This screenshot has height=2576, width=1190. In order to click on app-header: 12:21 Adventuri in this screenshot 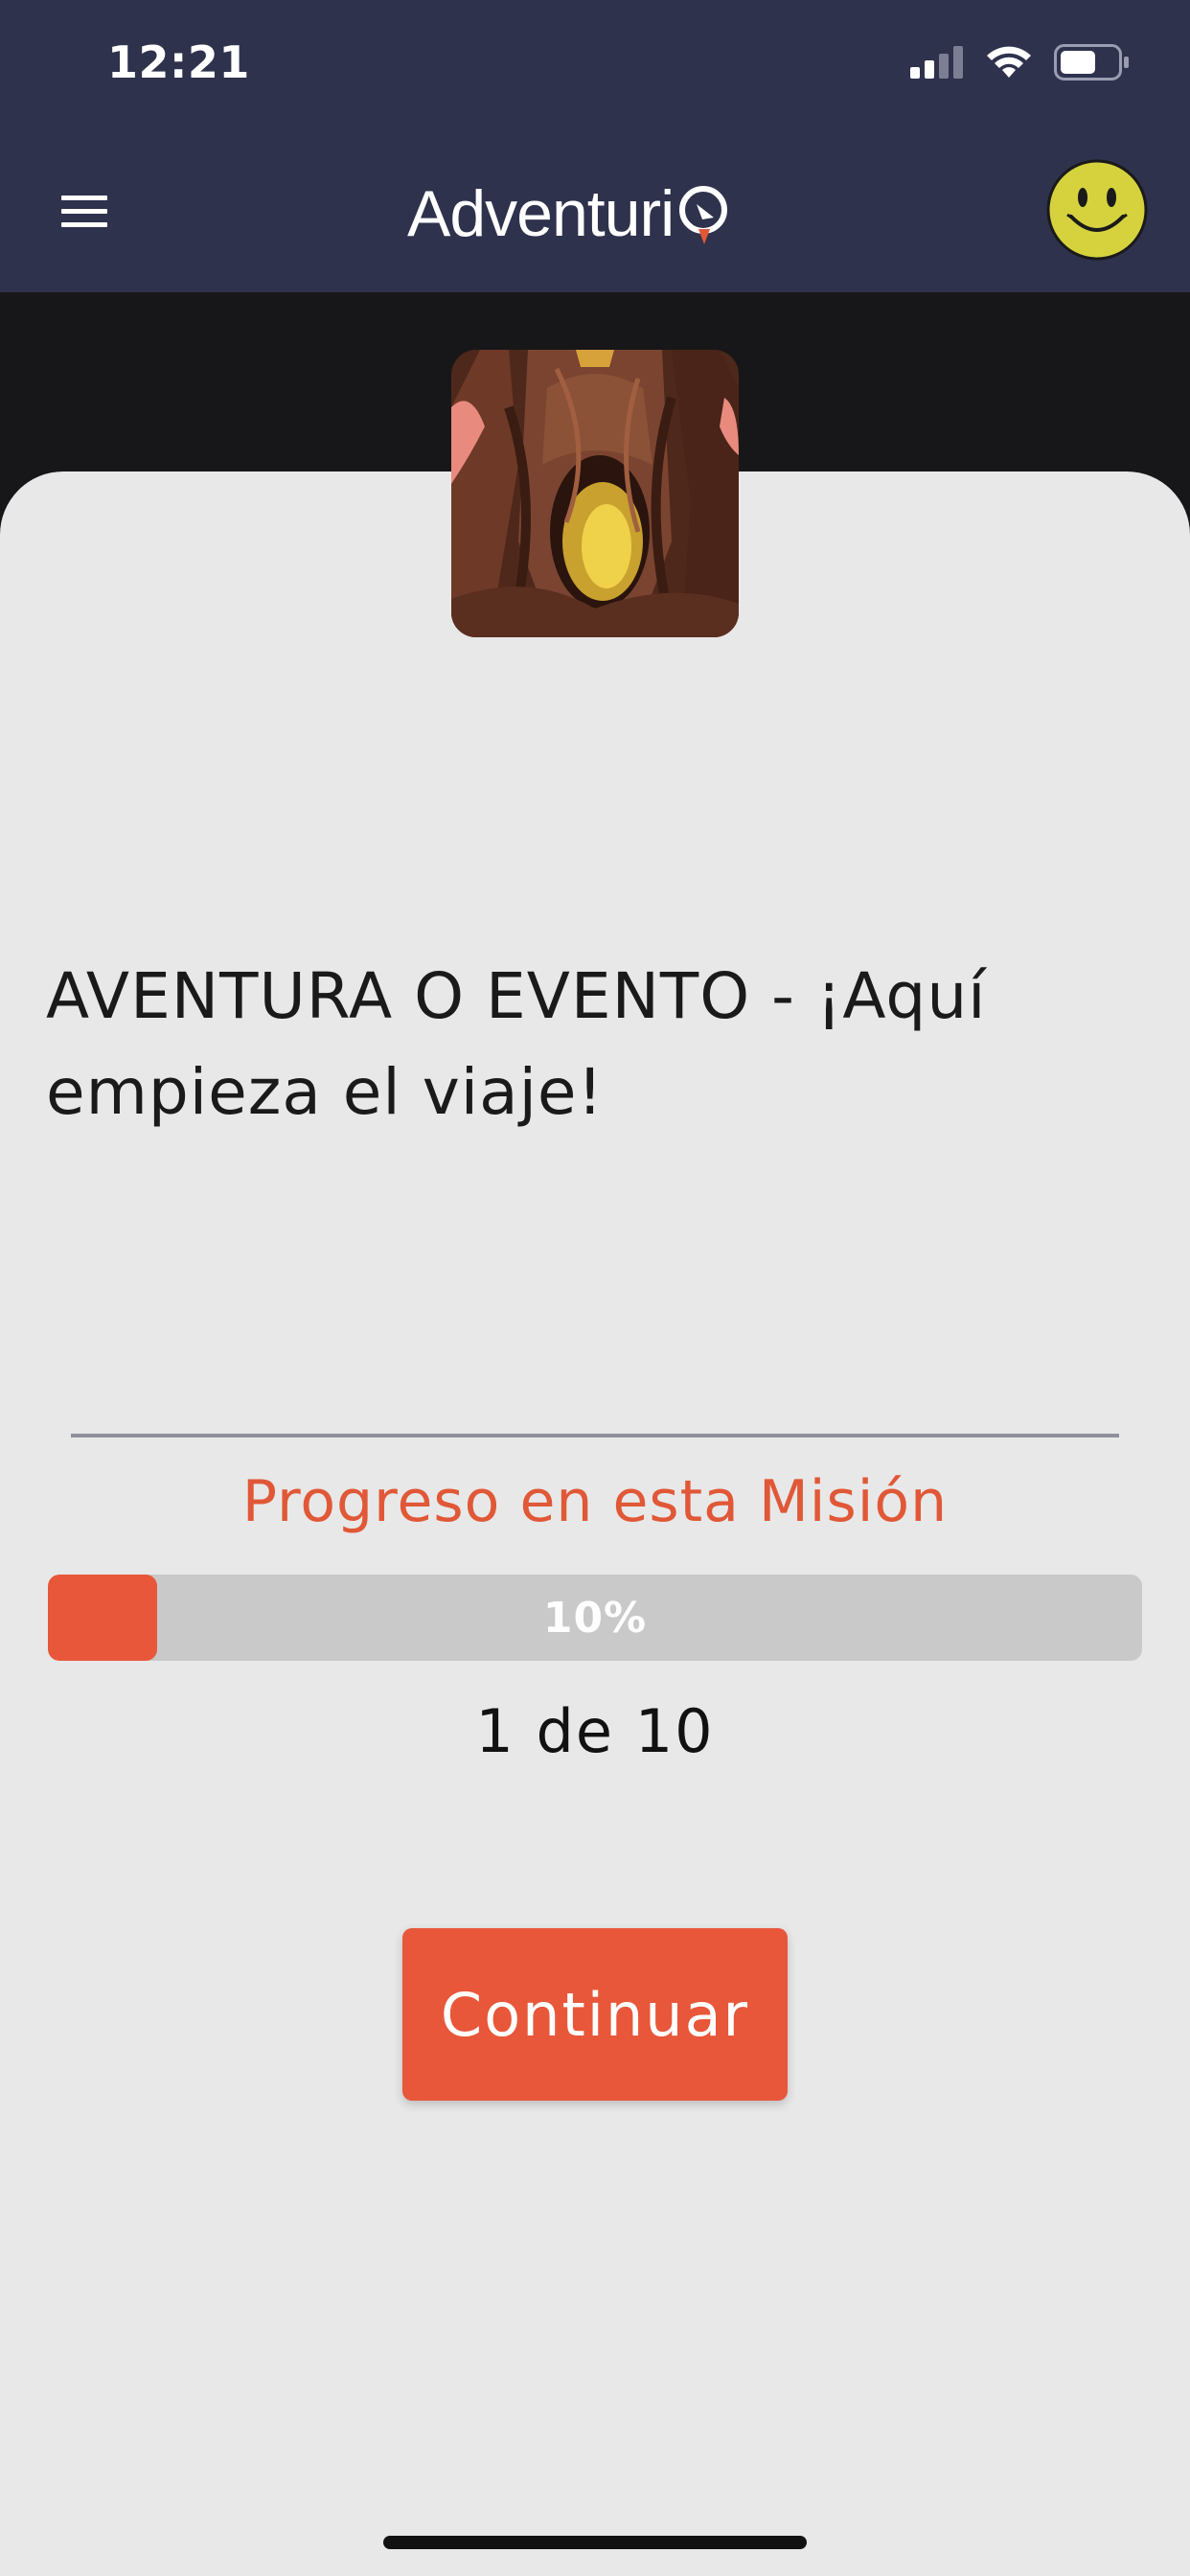, I will do `click(595, 146)`.